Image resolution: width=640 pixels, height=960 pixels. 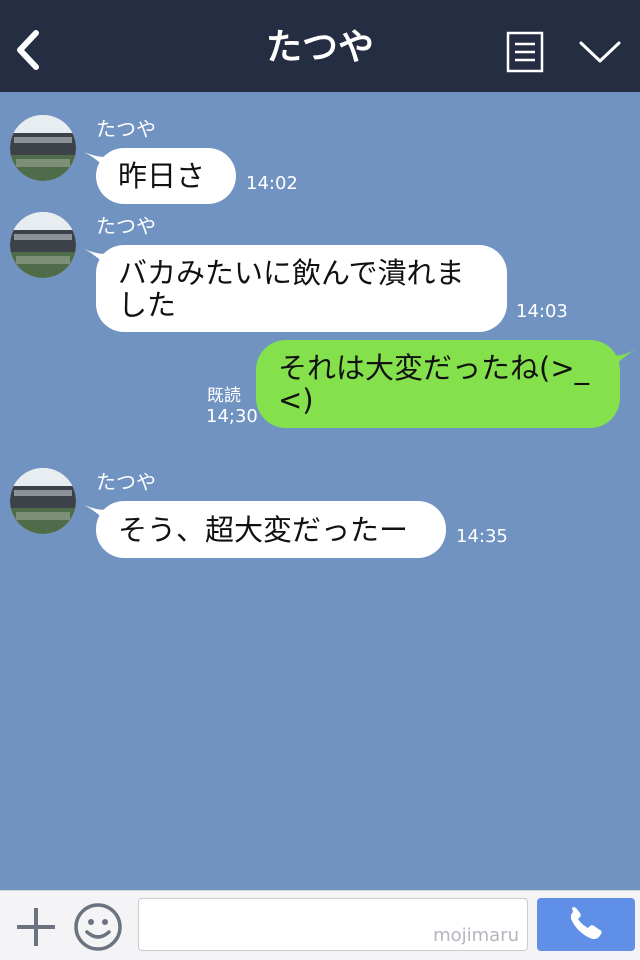 I want to click on message-text: そう、超大変だったー, so click(x=263, y=529).